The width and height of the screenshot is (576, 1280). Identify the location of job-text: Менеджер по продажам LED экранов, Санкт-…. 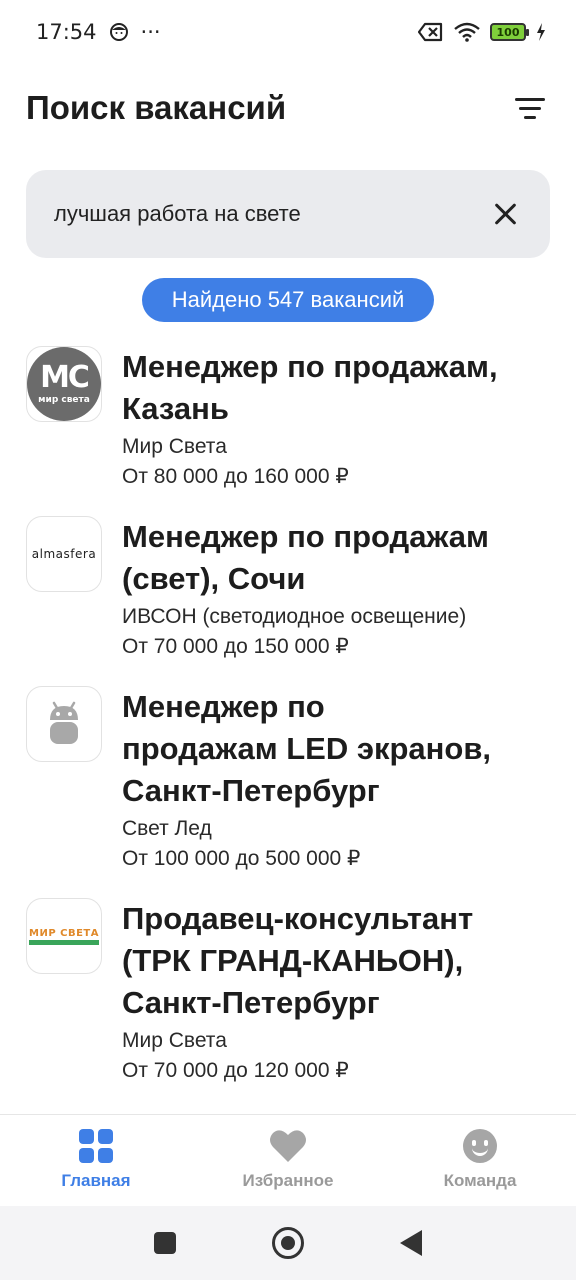
(336, 789).